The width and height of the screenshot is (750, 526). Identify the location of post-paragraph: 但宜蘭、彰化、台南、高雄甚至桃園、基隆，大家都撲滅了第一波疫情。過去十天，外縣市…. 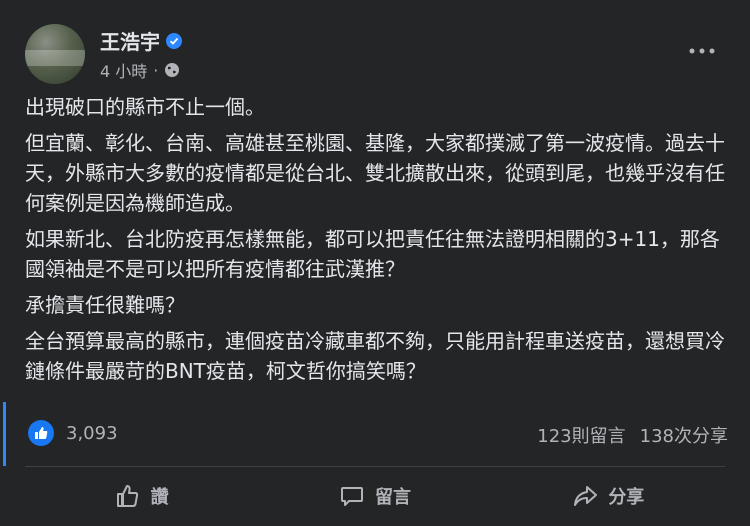
(375, 173).